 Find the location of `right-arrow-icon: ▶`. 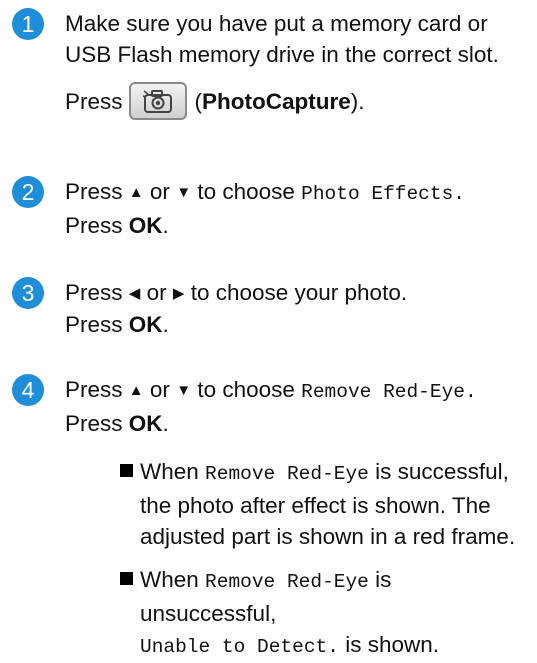

right-arrow-icon: ▶ is located at coordinates (178, 293).